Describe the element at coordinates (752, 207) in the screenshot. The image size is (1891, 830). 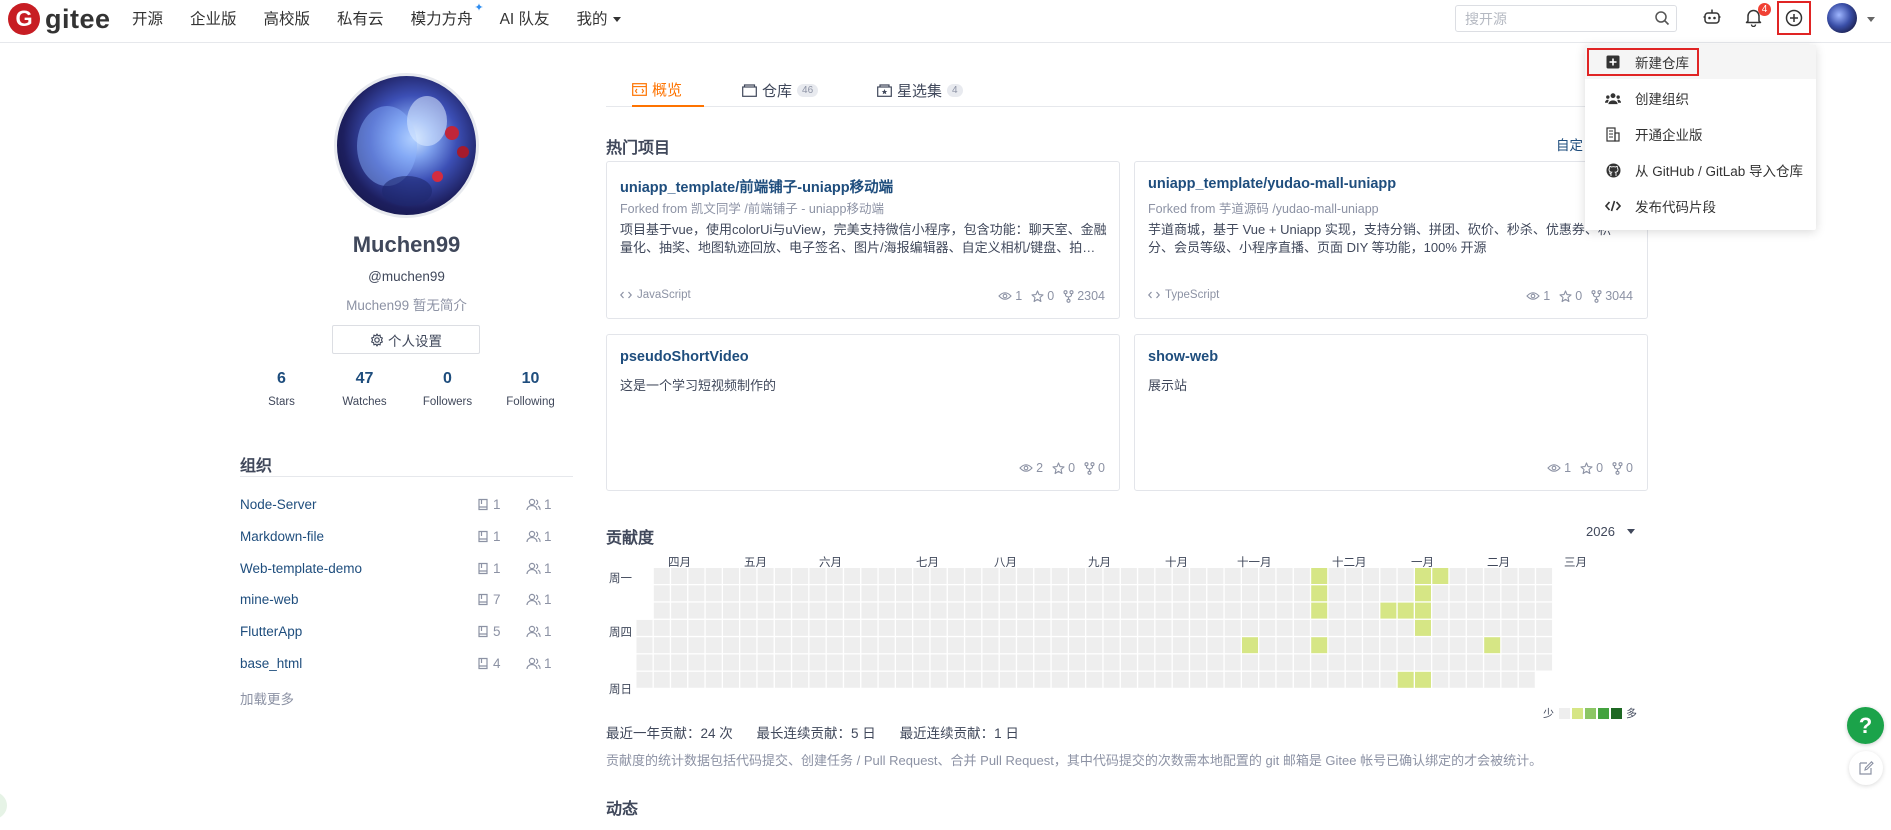
I see `project-forked-from: Forked from 凯文同学 /前端铺子 - uniapp移动端` at that location.